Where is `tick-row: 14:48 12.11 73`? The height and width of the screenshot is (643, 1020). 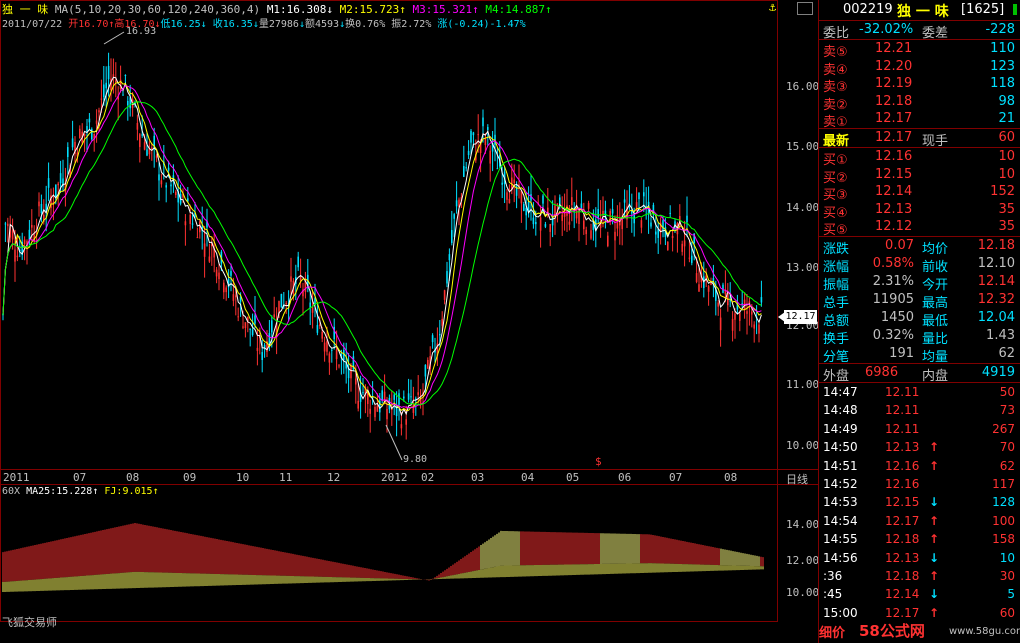
tick-row: 14:48 12.11 73 is located at coordinates (919, 410).